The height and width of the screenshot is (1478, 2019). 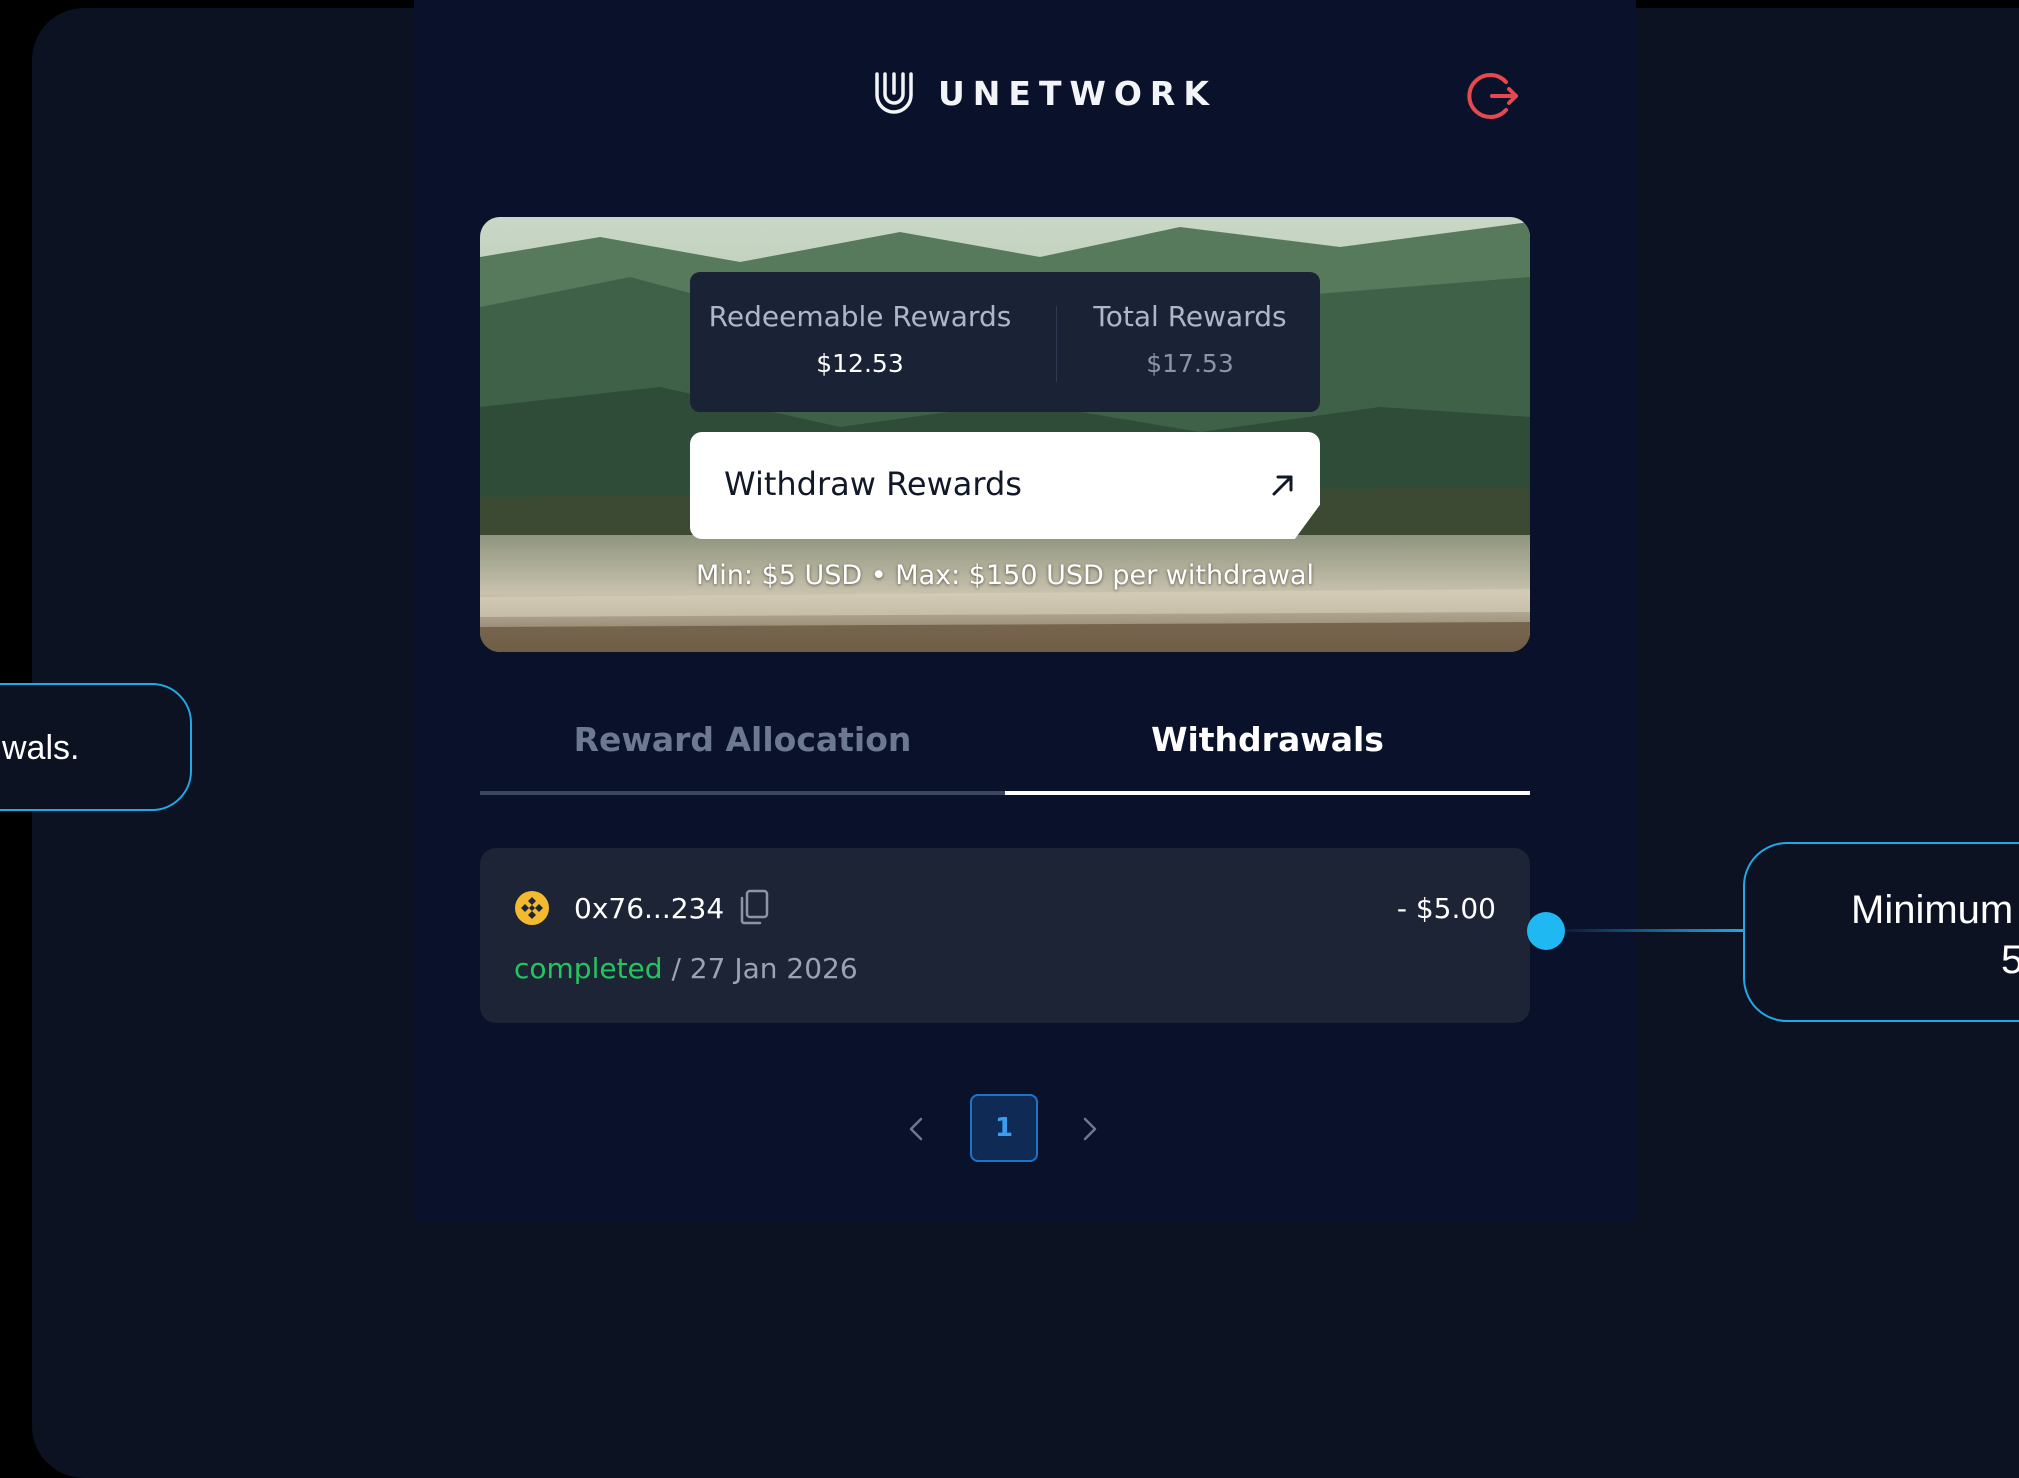 What do you see at coordinates (860, 316) in the screenshot?
I see `redeemable-rewards-label: Redeemable Rewards` at bounding box center [860, 316].